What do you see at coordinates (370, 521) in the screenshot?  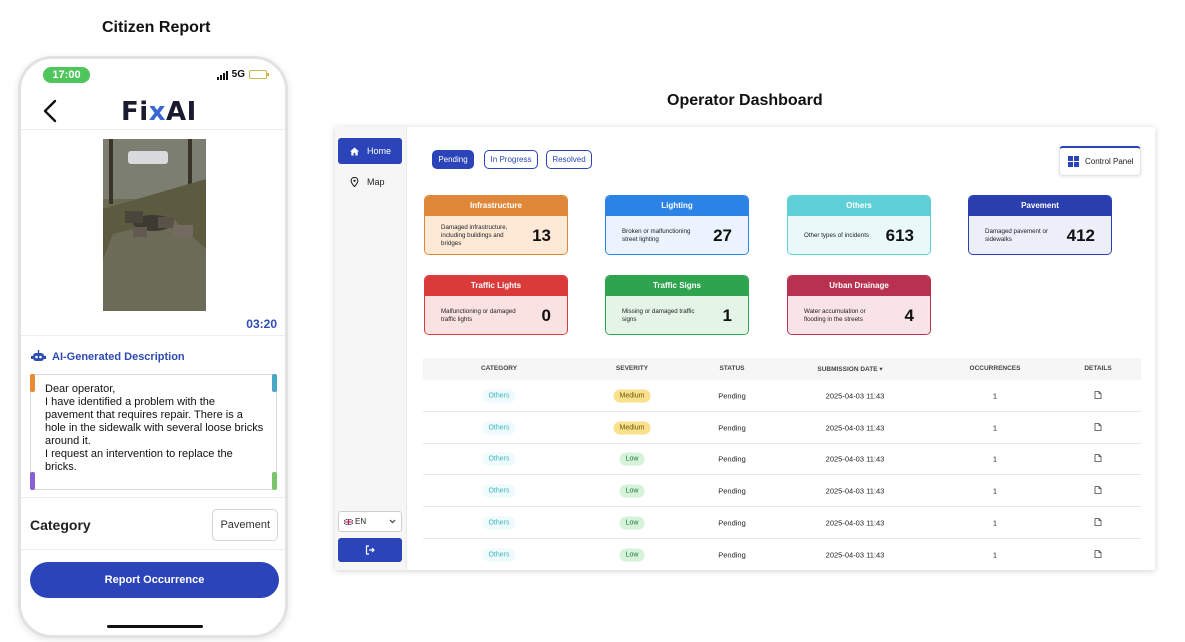 I see `language-selector: EN` at bounding box center [370, 521].